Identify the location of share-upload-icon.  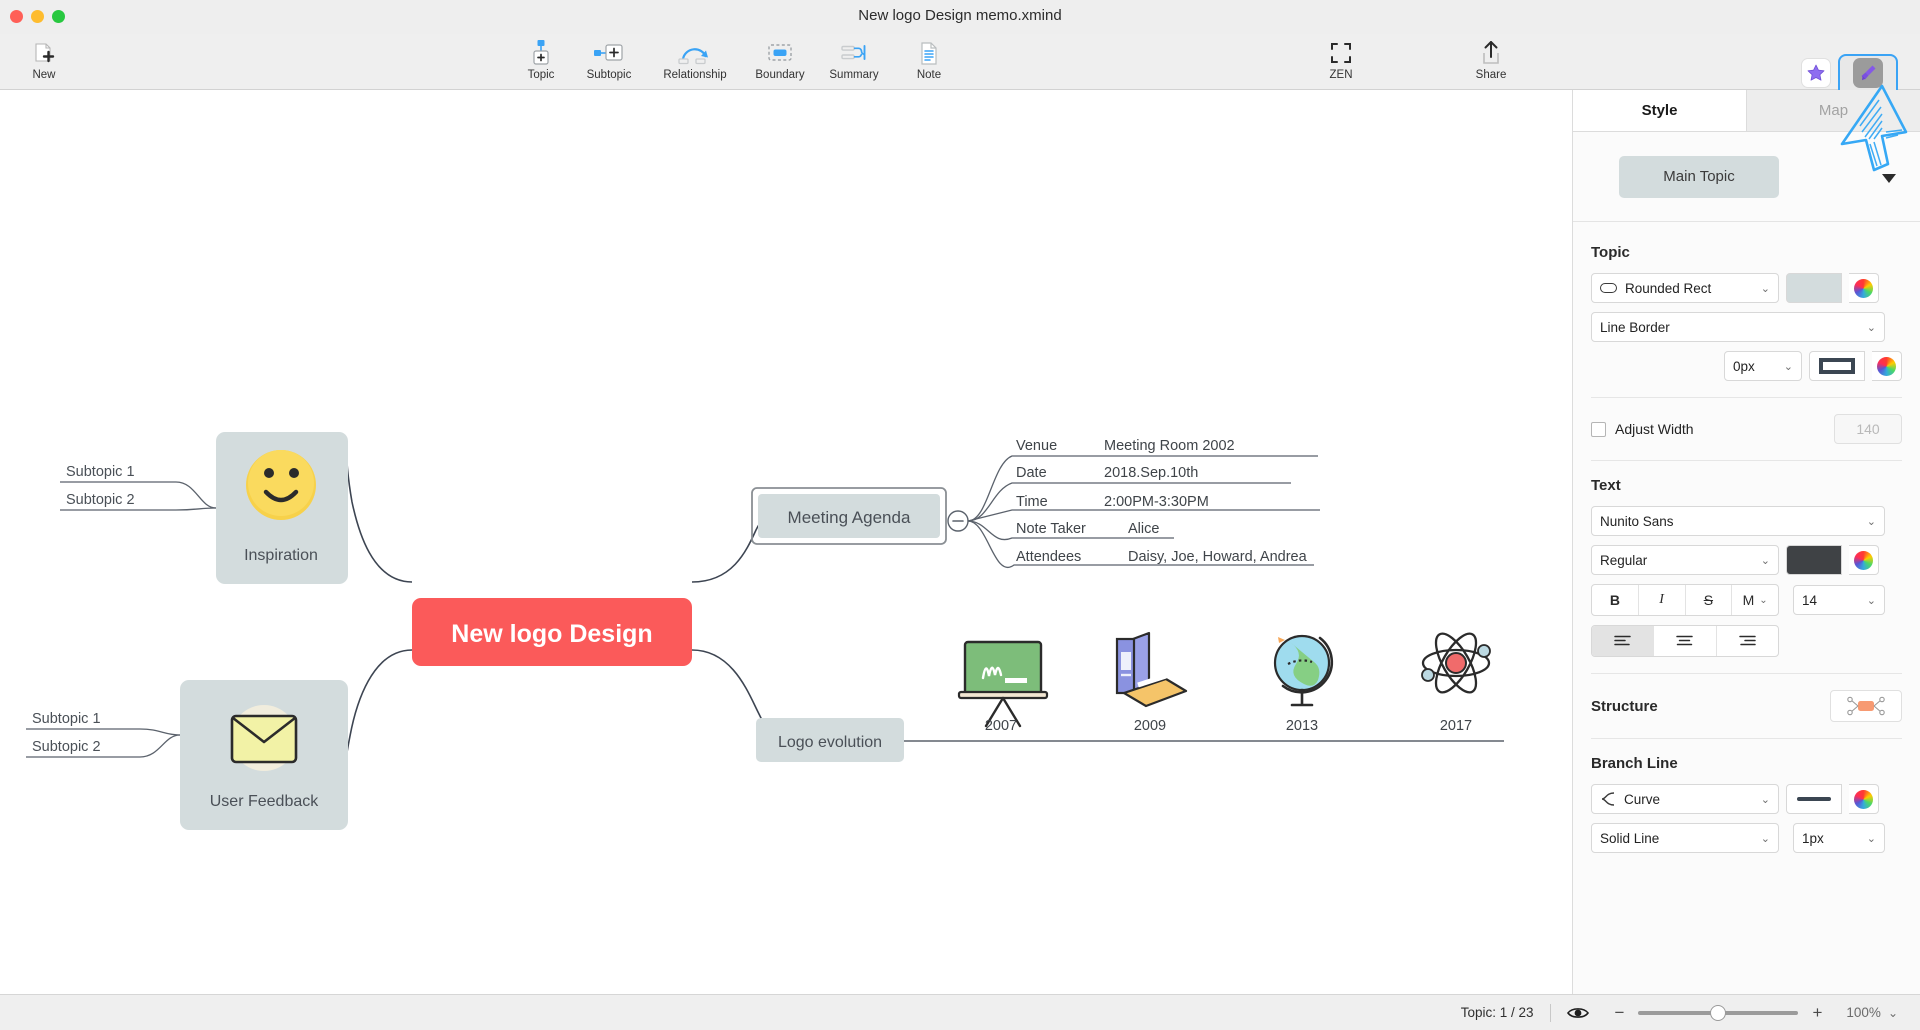
(1491, 53).